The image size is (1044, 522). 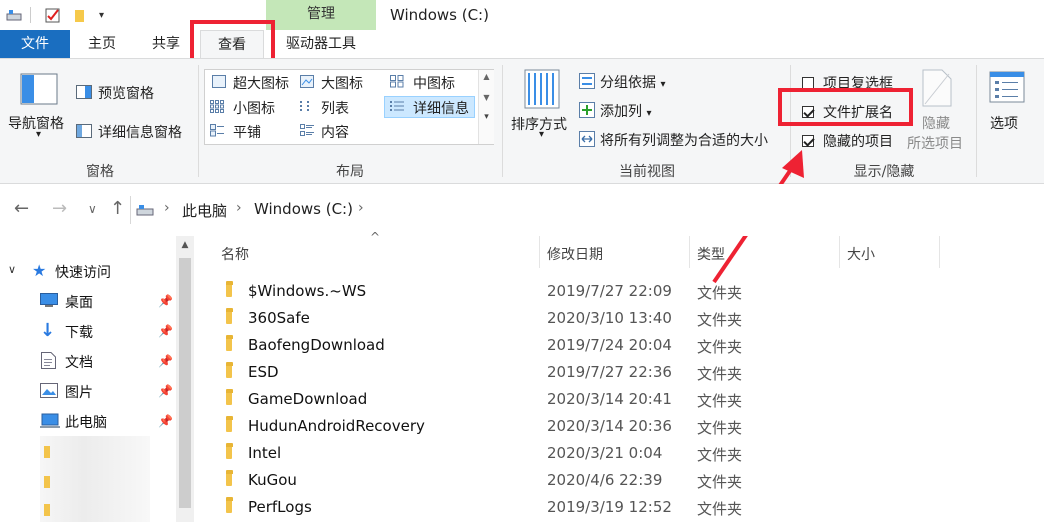 I want to click on nav-this-pc: 此电脑, so click(x=86, y=422).